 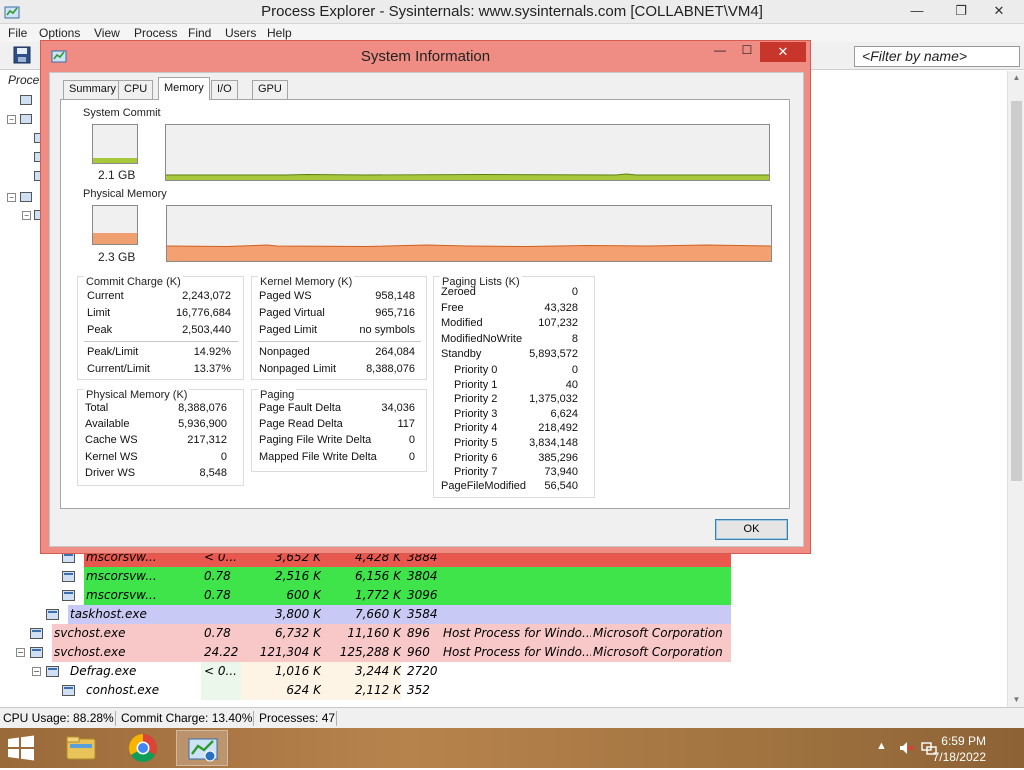 I want to click on menu-file: File, so click(x=17, y=33).